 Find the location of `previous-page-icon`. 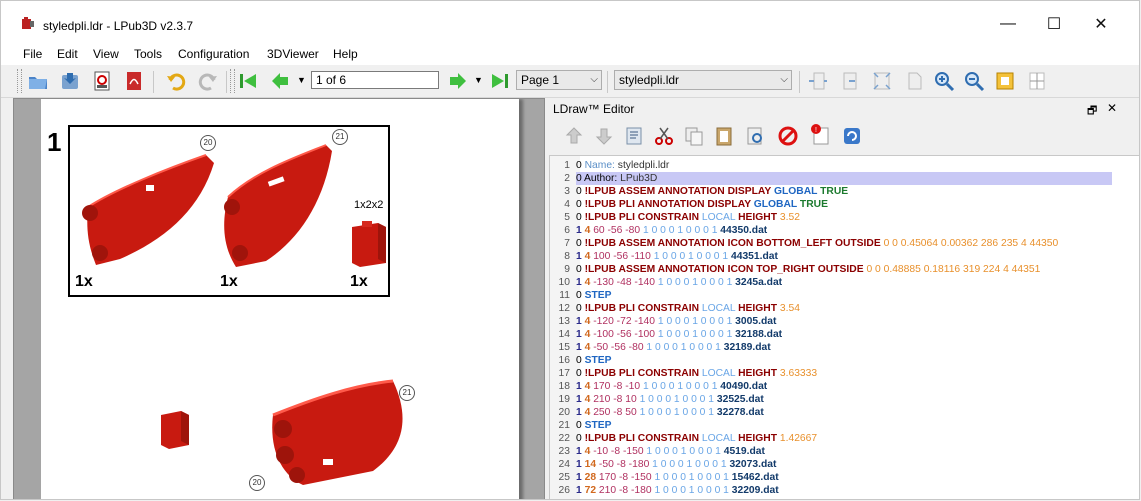

previous-page-icon is located at coordinates (280, 81).